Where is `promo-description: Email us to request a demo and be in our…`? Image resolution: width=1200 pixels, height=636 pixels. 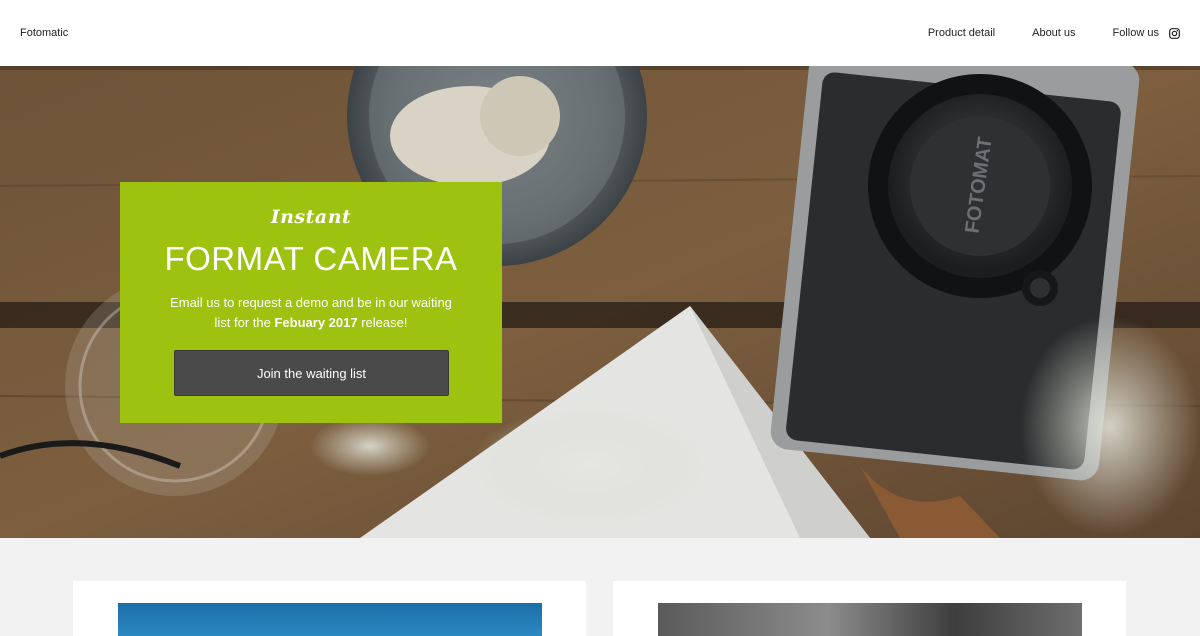
promo-description: Email us to request a demo and be in our… is located at coordinates (311, 313).